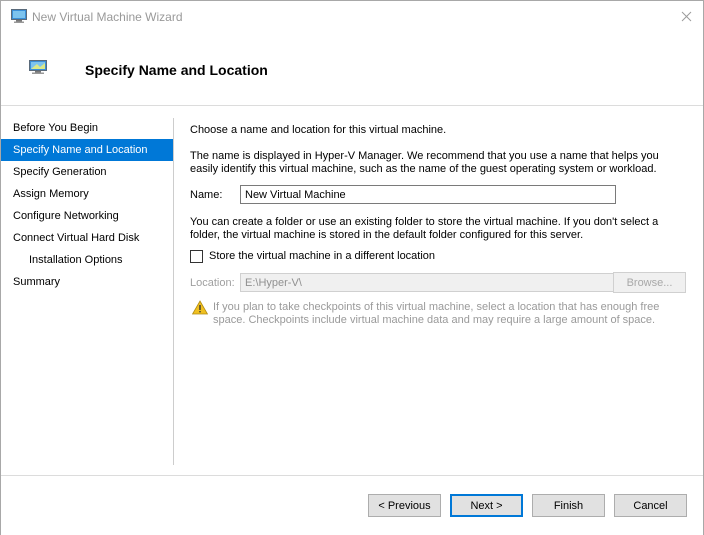  What do you see at coordinates (173, 291) in the screenshot?
I see `nav-divider` at bounding box center [173, 291].